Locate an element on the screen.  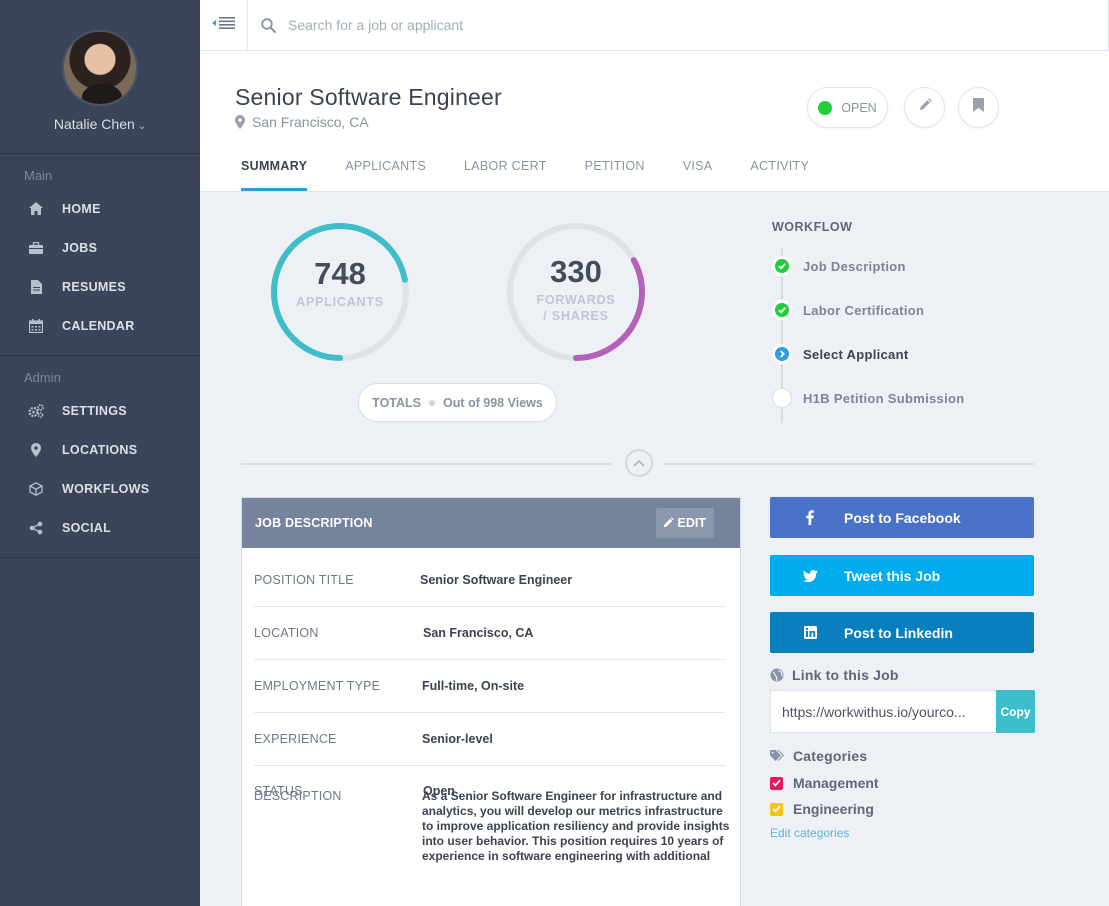
map-pin-icon is located at coordinates (36, 450).